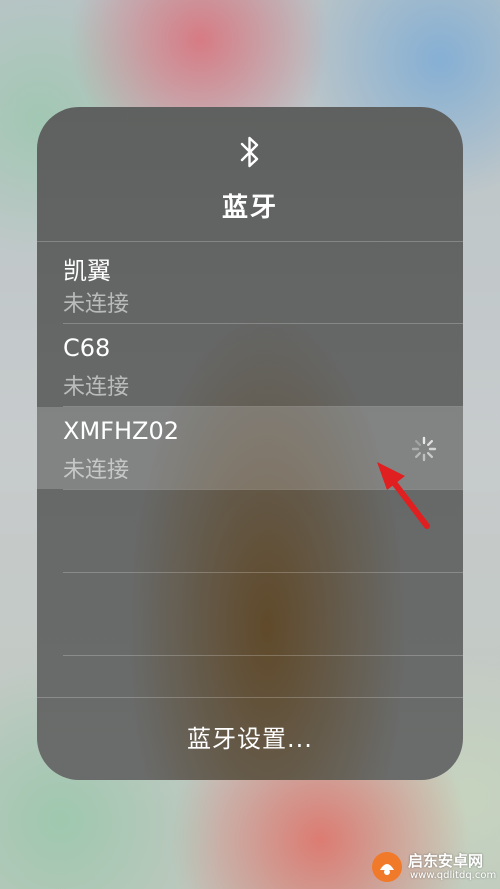 The height and width of the screenshot is (889, 500). Describe the element at coordinates (387, 867) in the screenshot. I see `watermark-logo-icon` at that location.